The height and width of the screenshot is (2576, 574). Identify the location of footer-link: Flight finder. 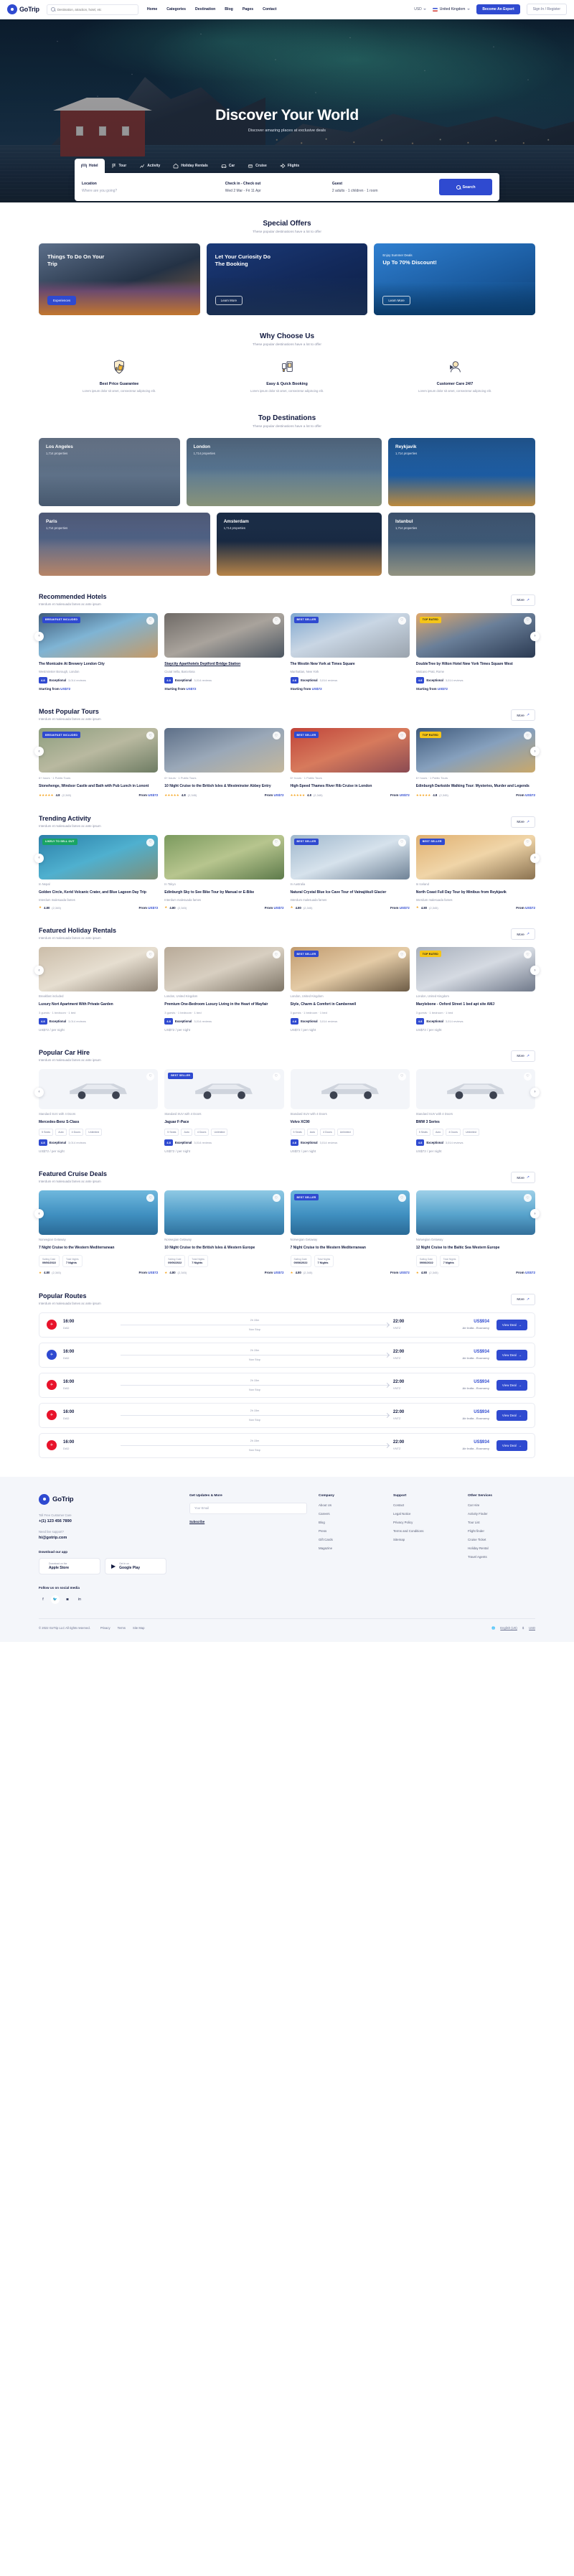
(502, 1531).